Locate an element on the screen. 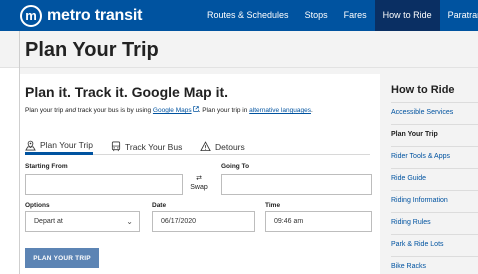 This screenshot has height=274, width=478. nav-routes-schedules: Routes & Schedules is located at coordinates (248, 15).